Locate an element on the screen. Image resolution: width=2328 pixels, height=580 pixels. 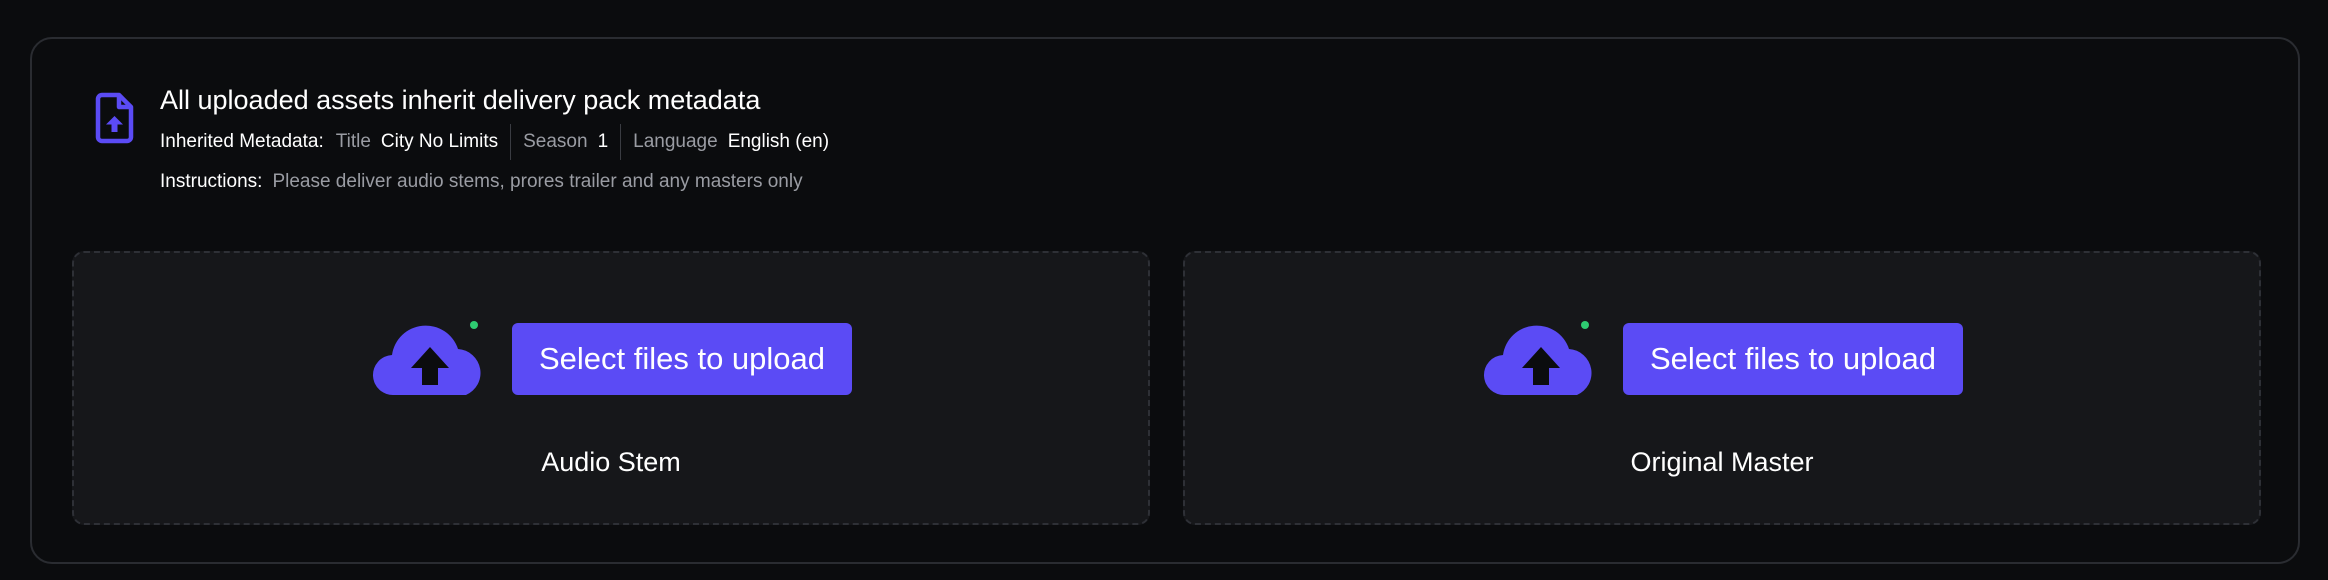
metadata-key-language: Language is located at coordinates (675, 141).